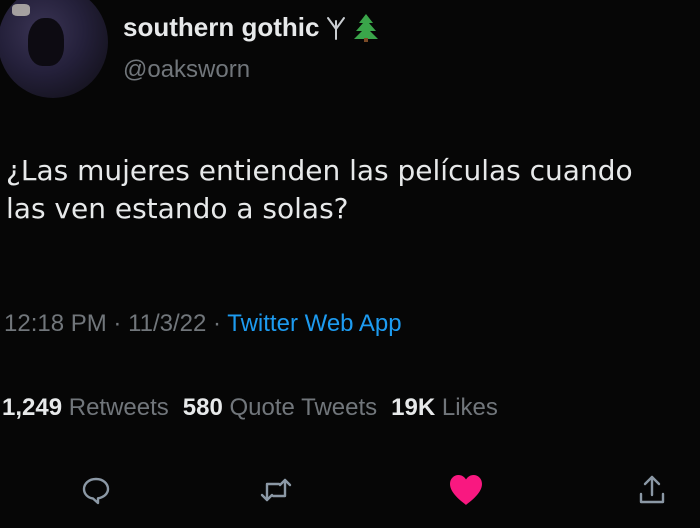 This screenshot has width=700, height=528. What do you see at coordinates (186, 70) in the screenshot?
I see `user-handle: @oaksworn` at bounding box center [186, 70].